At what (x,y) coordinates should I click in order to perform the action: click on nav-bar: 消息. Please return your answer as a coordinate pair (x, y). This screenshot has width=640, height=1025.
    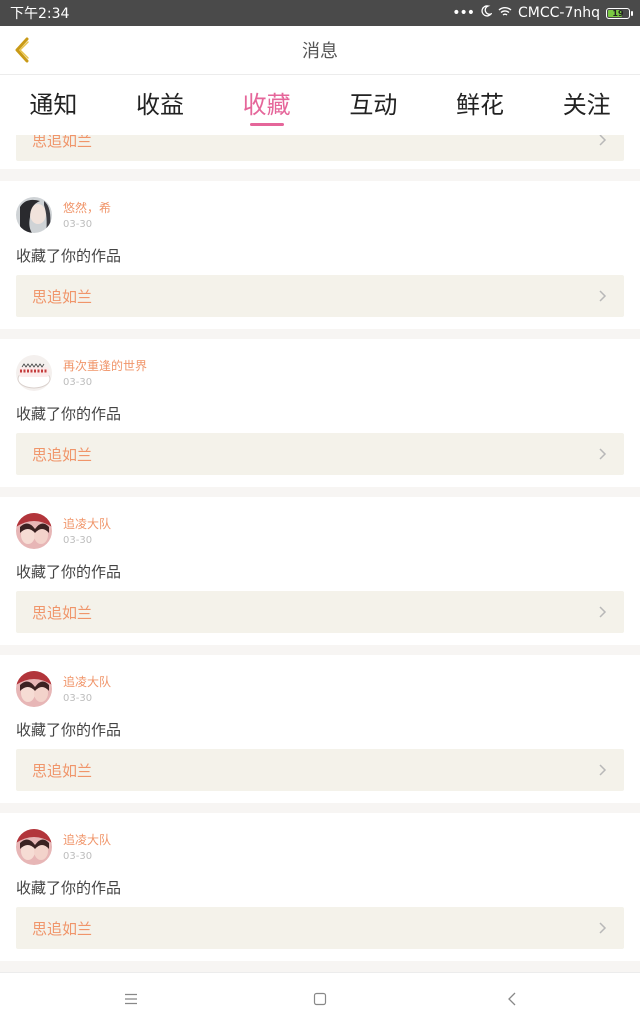
    Looking at the image, I should click on (320, 50).